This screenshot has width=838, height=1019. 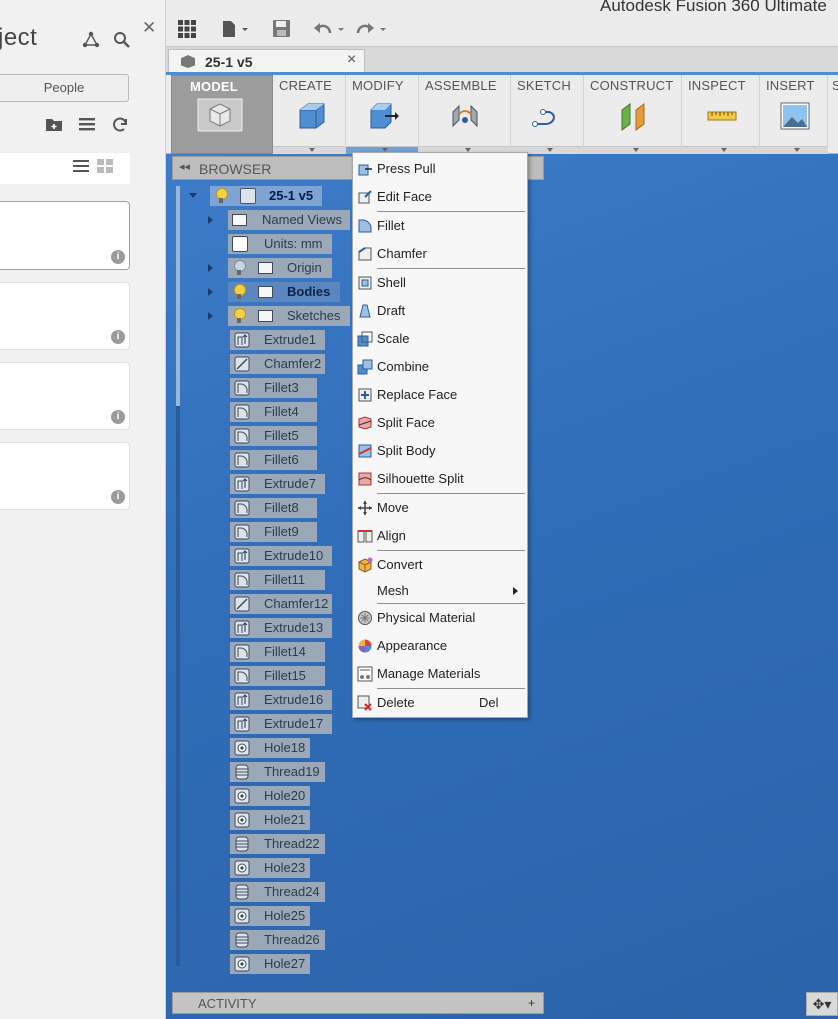 What do you see at coordinates (309, 114) in the screenshot?
I see `create-menu: CREATE` at bounding box center [309, 114].